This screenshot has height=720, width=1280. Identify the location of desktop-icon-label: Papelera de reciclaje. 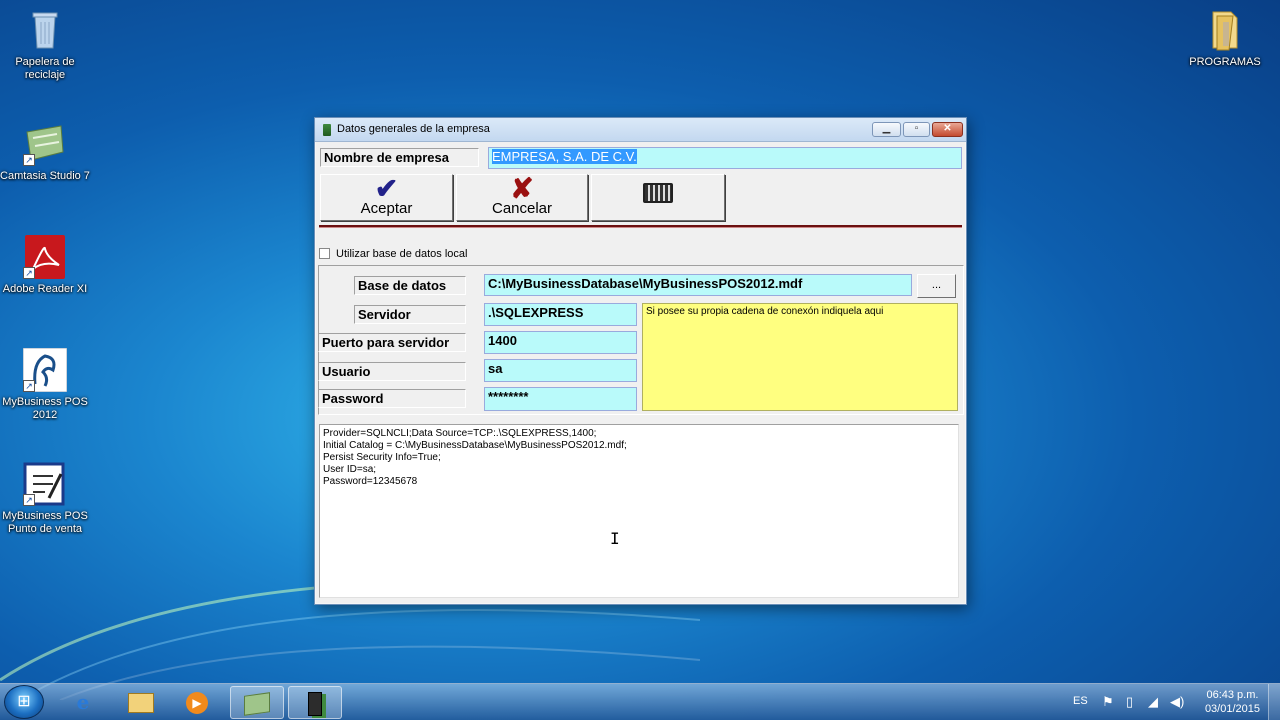
(45, 68).